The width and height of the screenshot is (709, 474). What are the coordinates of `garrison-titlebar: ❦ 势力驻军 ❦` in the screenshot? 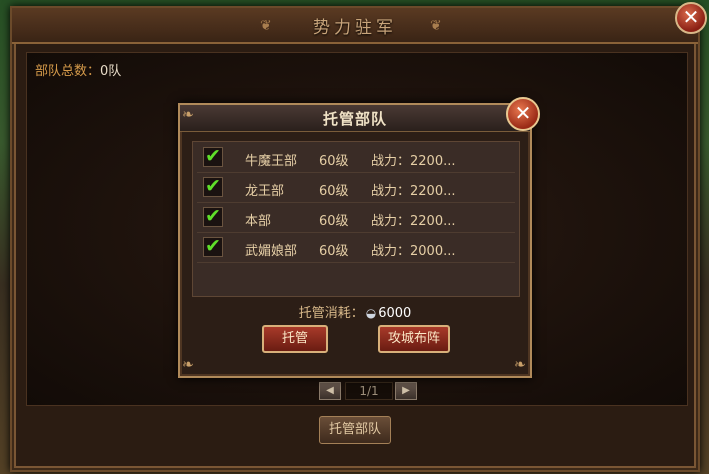 It's located at (355, 26).